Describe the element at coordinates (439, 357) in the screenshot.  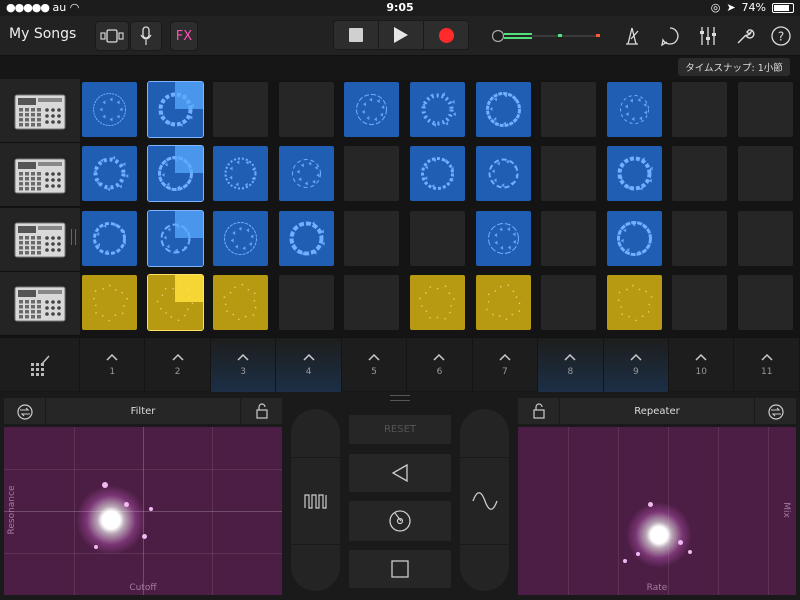
I see `chevron-up-icon` at that location.